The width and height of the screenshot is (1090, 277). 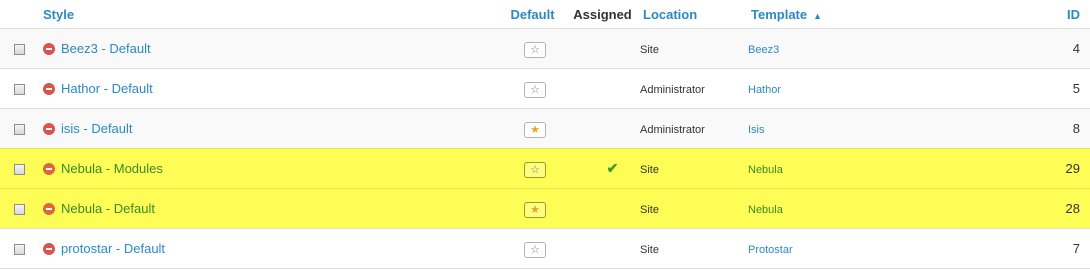 I want to click on style-title-link: isis - Default, so click(x=97, y=128).